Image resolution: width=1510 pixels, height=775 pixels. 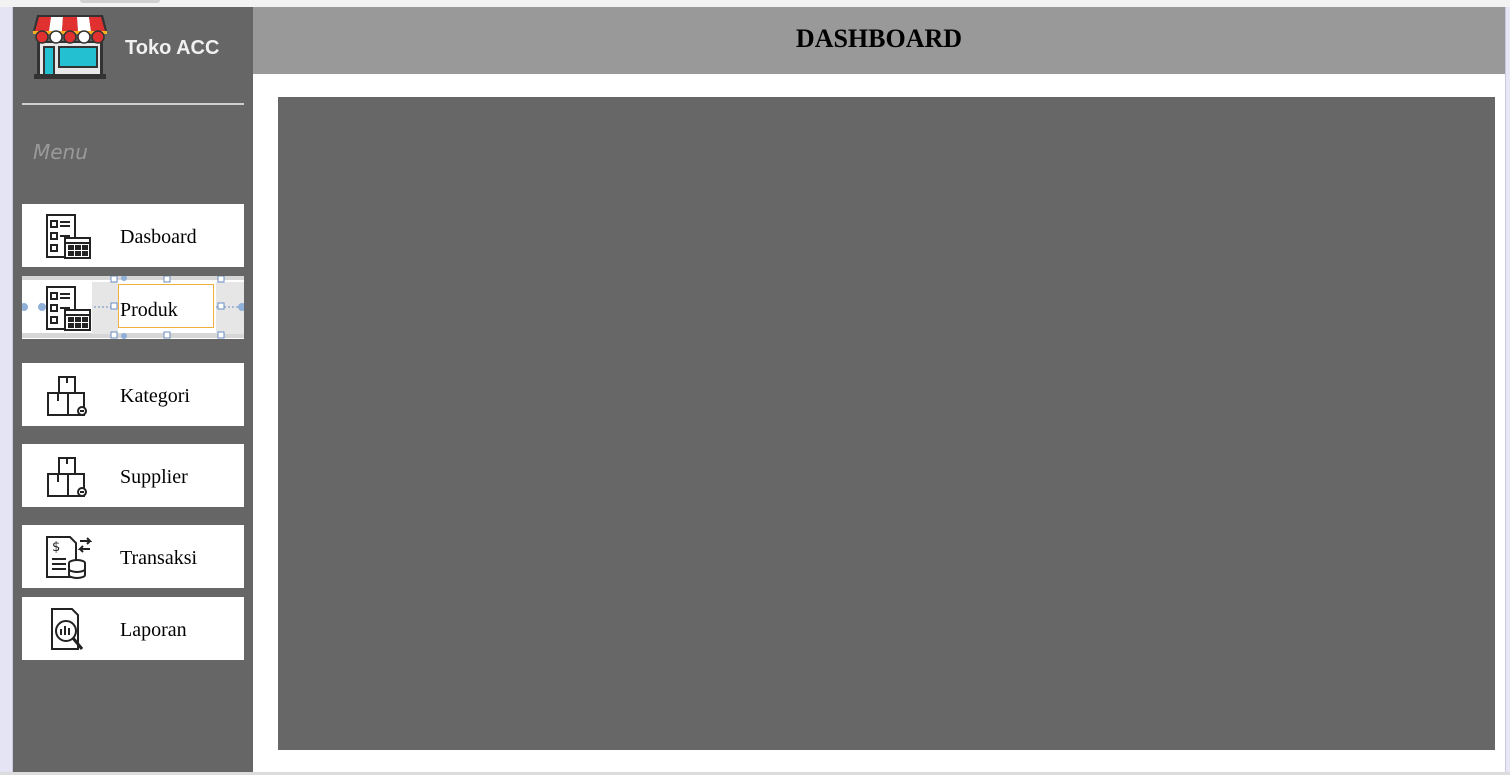 I want to click on app-name: Toko ACC, so click(x=172, y=48).